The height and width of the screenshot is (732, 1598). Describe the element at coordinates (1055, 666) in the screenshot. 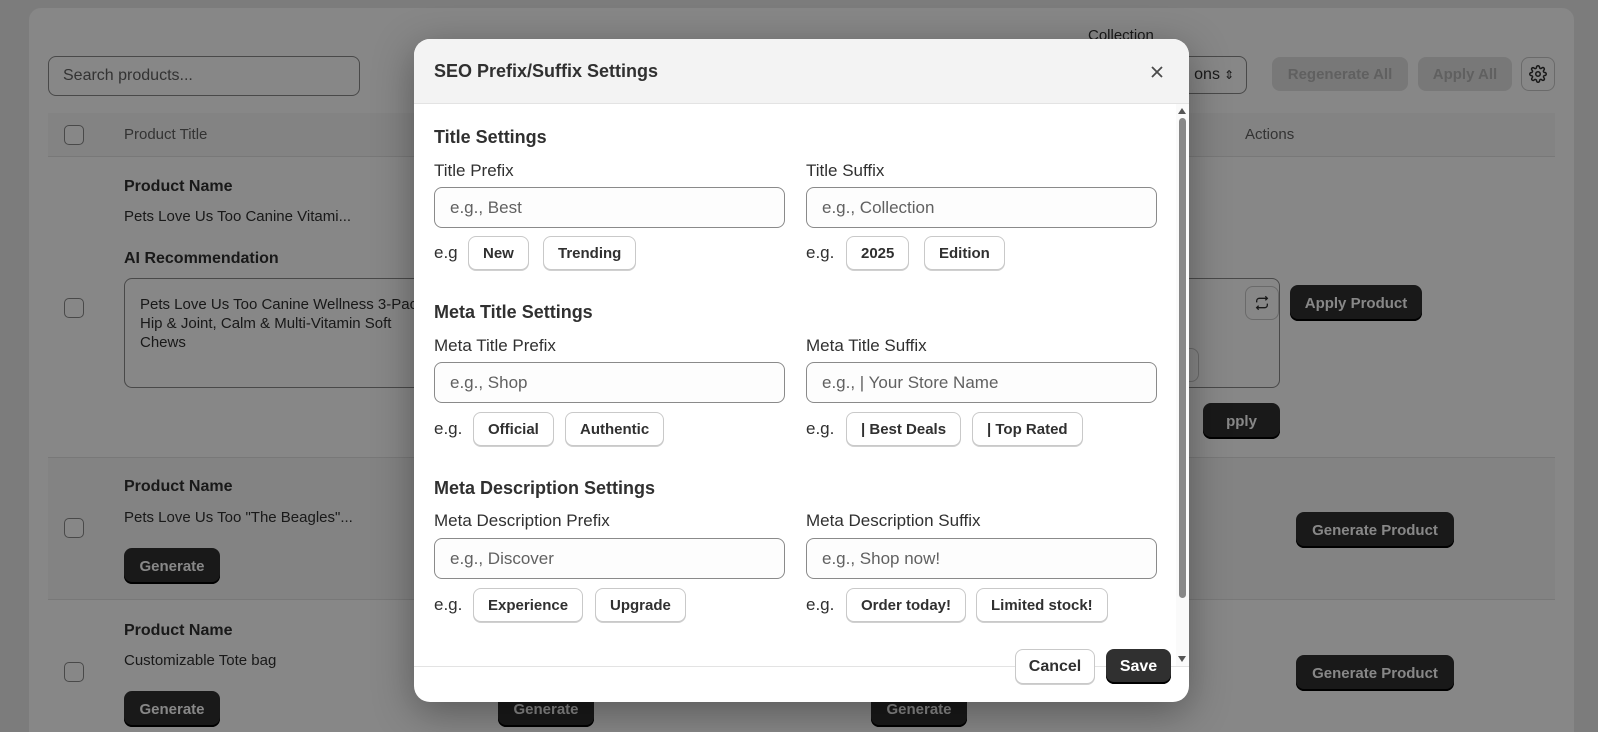

I see `cancel-button: Cancel` at that location.